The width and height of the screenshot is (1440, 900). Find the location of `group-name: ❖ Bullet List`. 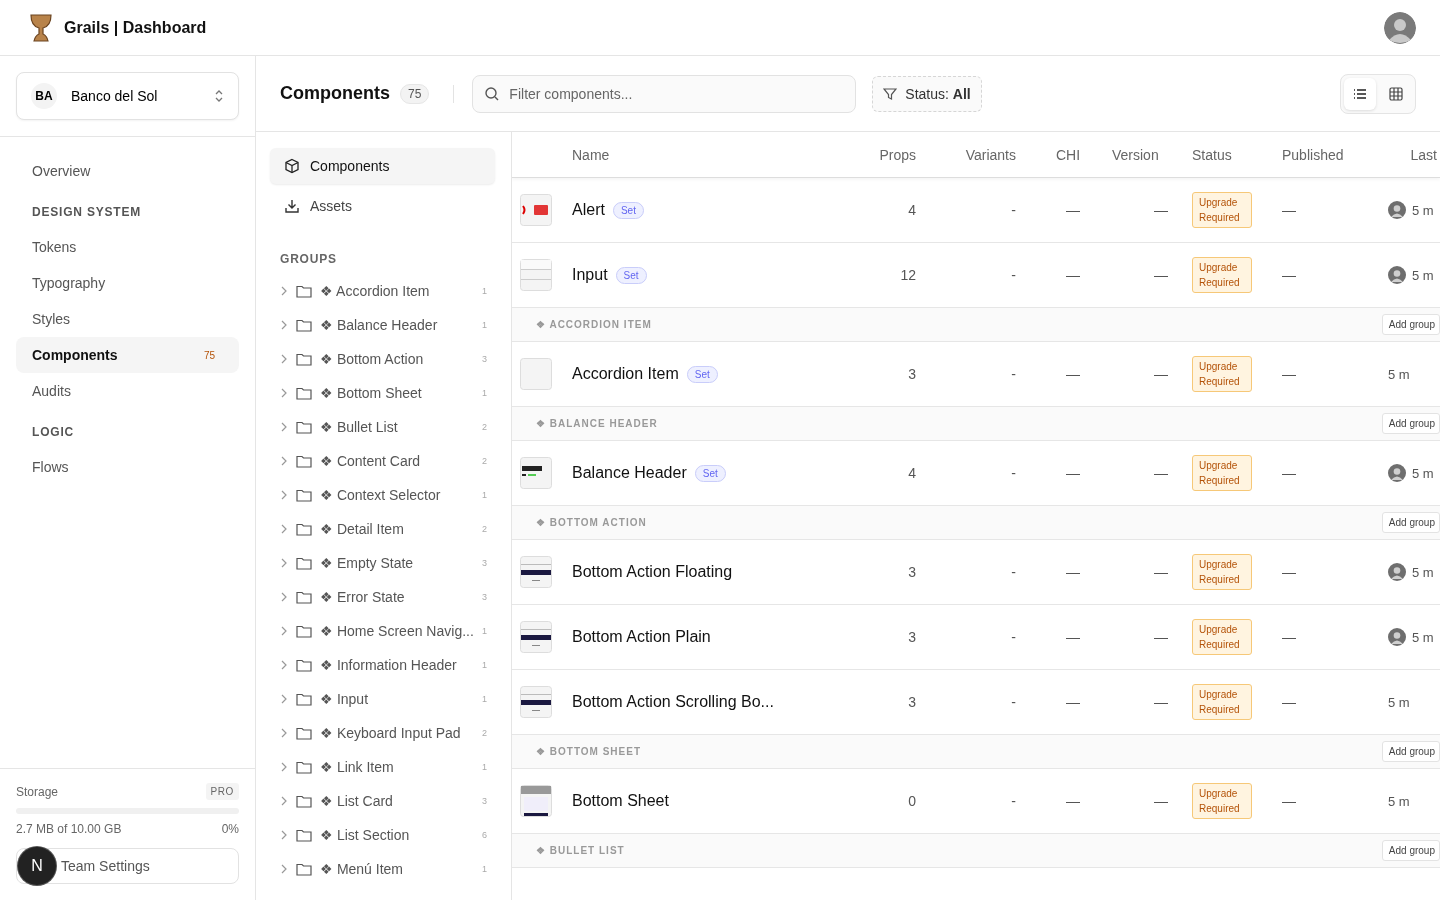

group-name: ❖ Bullet List is located at coordinates (359, 427).